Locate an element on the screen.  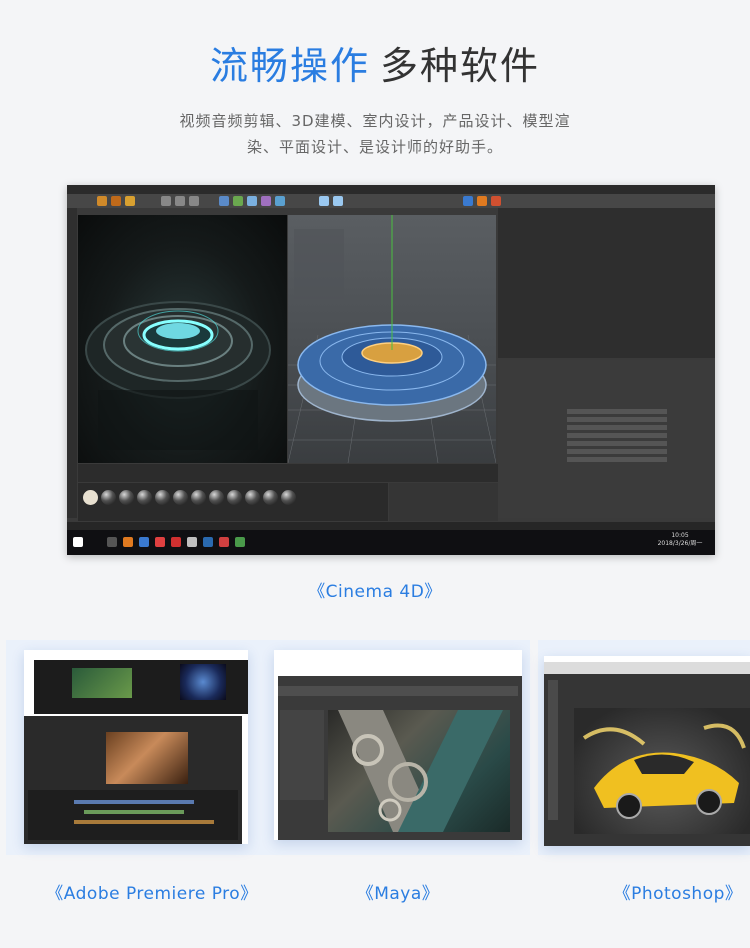
maya-viewport is located at coordinates (419, 771).